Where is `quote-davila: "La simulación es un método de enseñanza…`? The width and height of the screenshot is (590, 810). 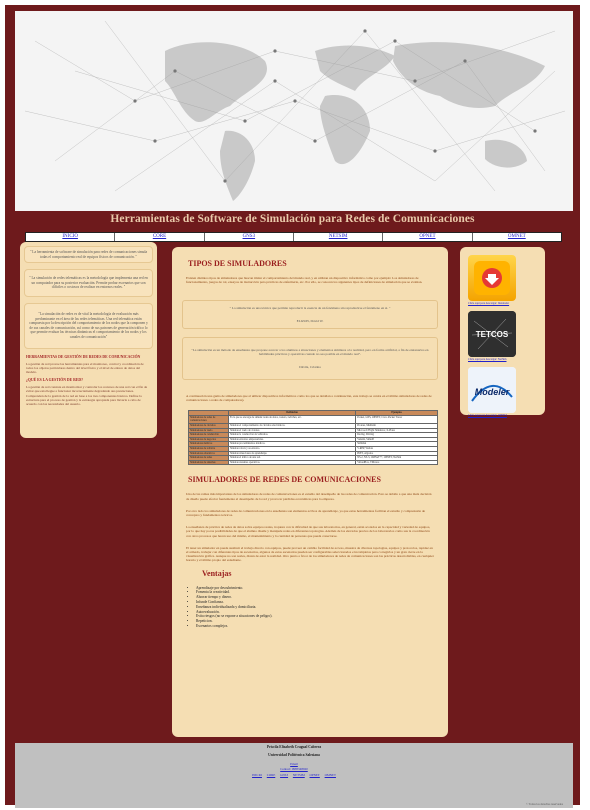 quote-davila: "La simulación es un método de enseñanza… is located at coordinates (310, 358).